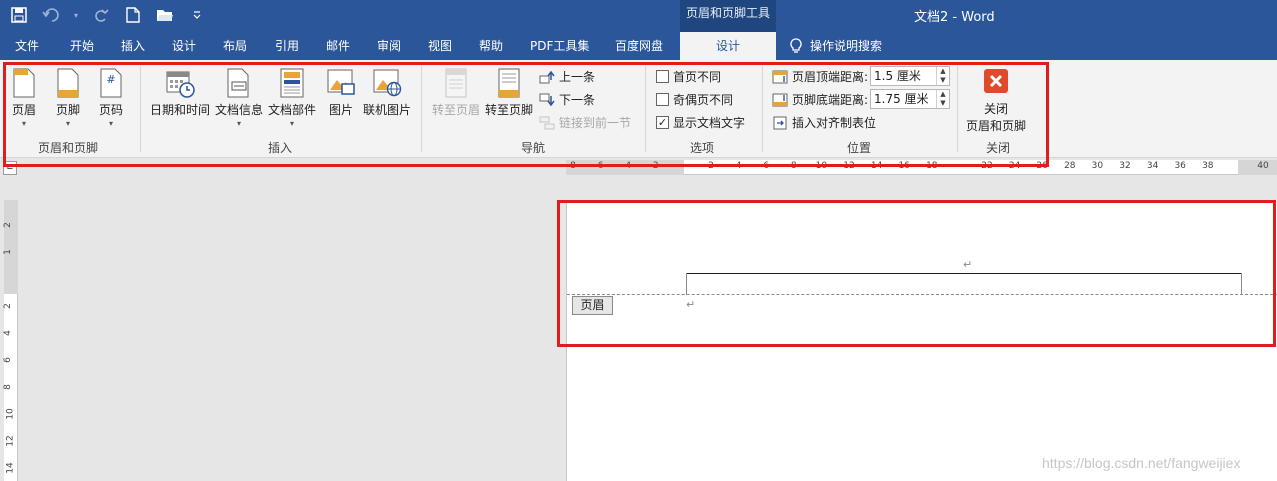 The width and height of the screenshot is (1277, 481). What do you see at coordinates (292, 98) in the screenshot?
I see `document-parts-button: 文档部件 ▾` at bounding box center [292, 98].